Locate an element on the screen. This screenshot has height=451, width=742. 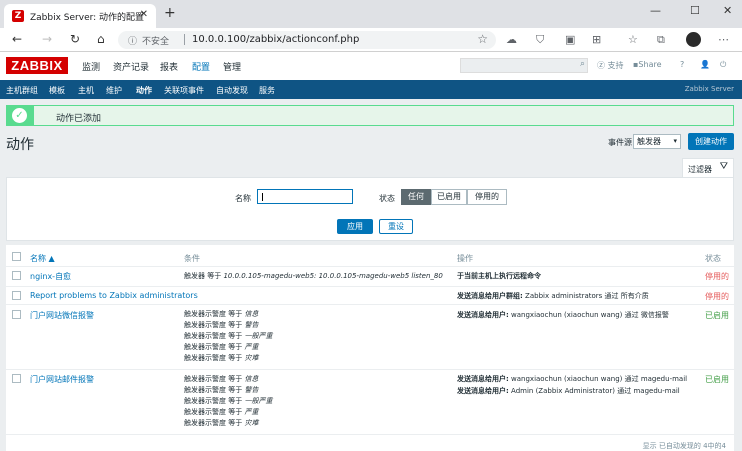
browser-tab-bar: Z Zabbix Server: 动作的配置 ✕ + — ☐ ✕ is located at coordinates (371, 14).